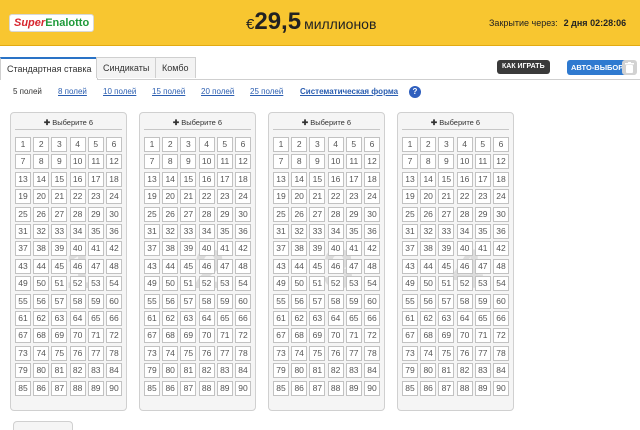  I want to click on number-cell-71: 71, so click(95, 336).